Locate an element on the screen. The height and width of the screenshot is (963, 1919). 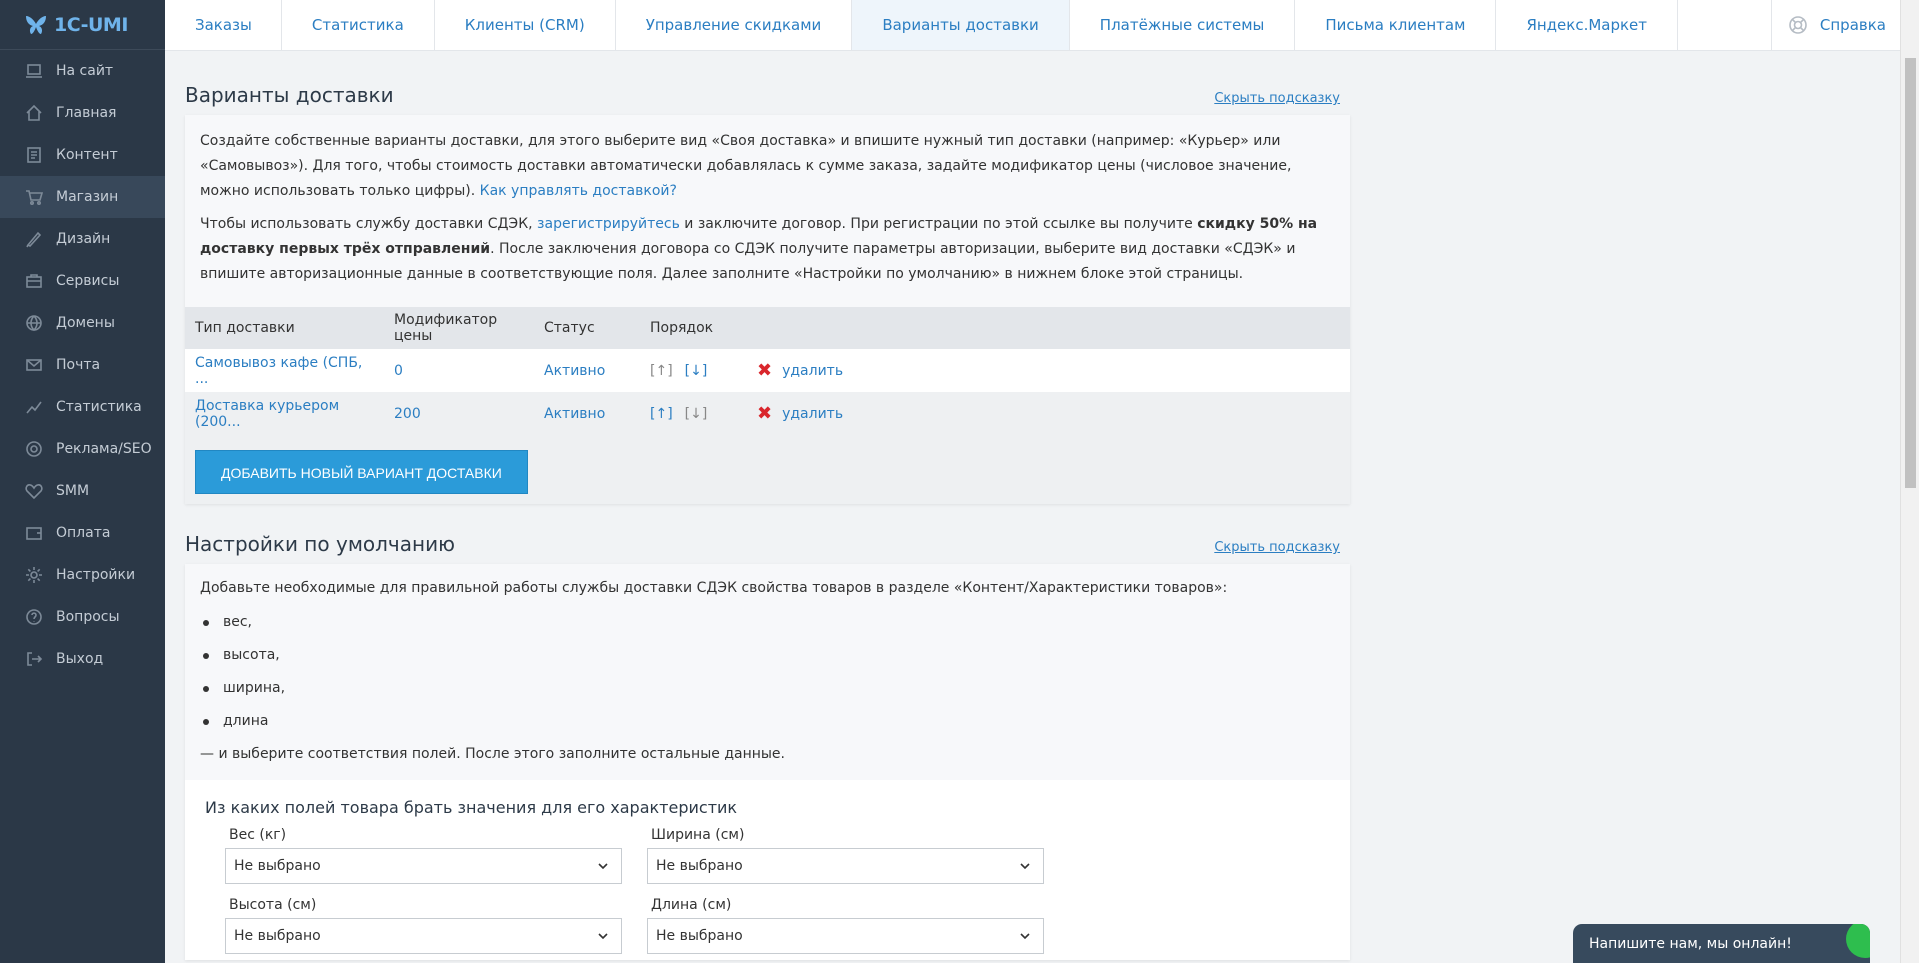
delivery-section-header: Варианты доставки Скрыть подсказку is located at coordinates (767, 83).